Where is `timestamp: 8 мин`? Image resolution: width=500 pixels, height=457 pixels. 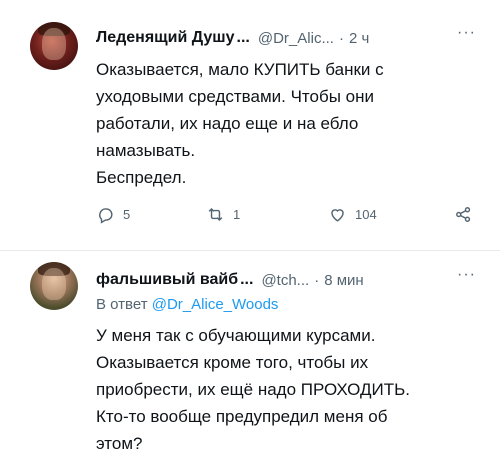 timestamp: 8 мин is located at coordinates (344, 280).